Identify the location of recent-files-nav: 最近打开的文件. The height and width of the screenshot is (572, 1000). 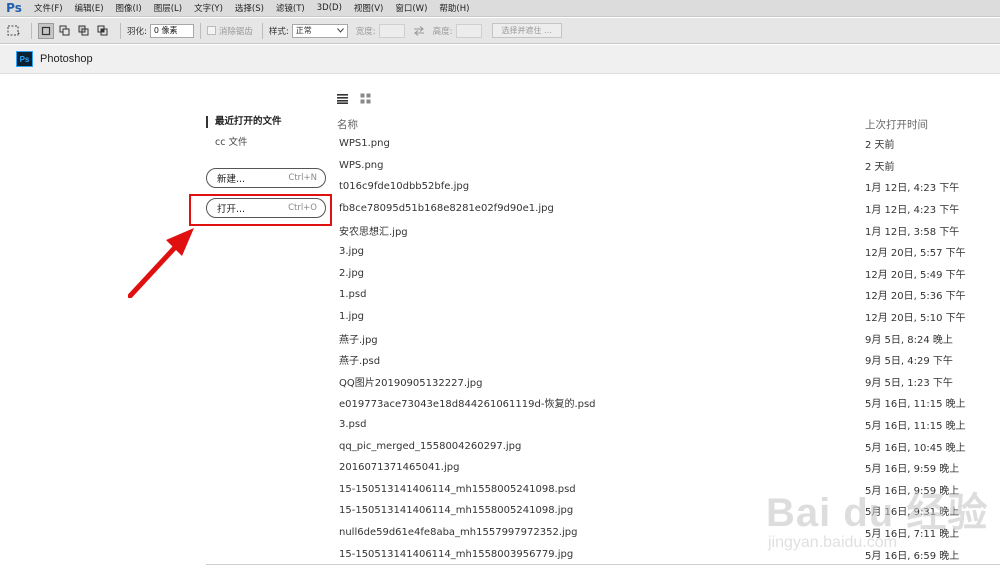
(268, 122).